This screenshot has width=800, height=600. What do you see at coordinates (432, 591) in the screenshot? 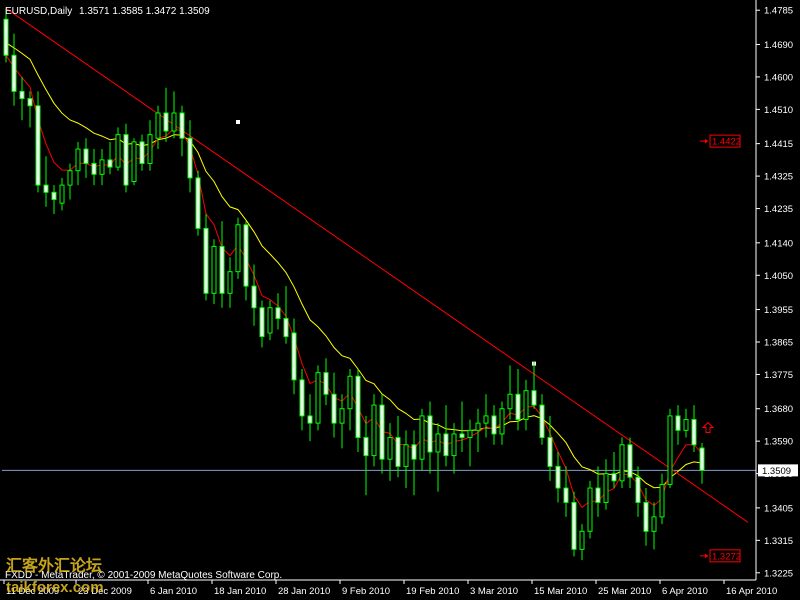
I see `x-tick-label: 19 Feb 2010` at bounding box center [432, 591].